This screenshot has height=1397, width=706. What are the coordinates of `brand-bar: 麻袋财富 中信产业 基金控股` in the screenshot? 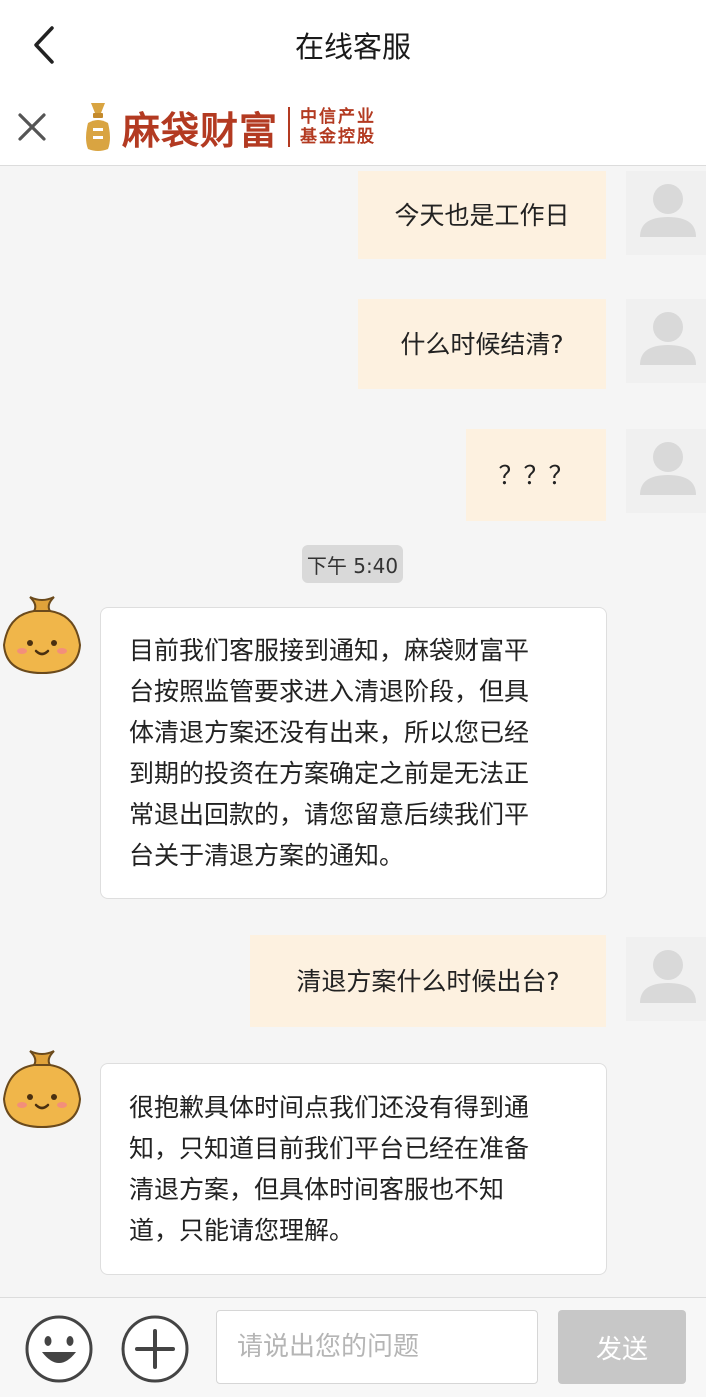 It's located at (353, 128).